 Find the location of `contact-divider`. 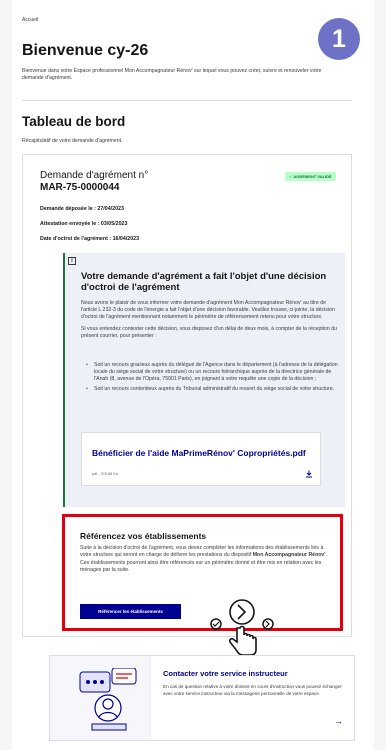

contact-divider is located at coordinates (150, 698).